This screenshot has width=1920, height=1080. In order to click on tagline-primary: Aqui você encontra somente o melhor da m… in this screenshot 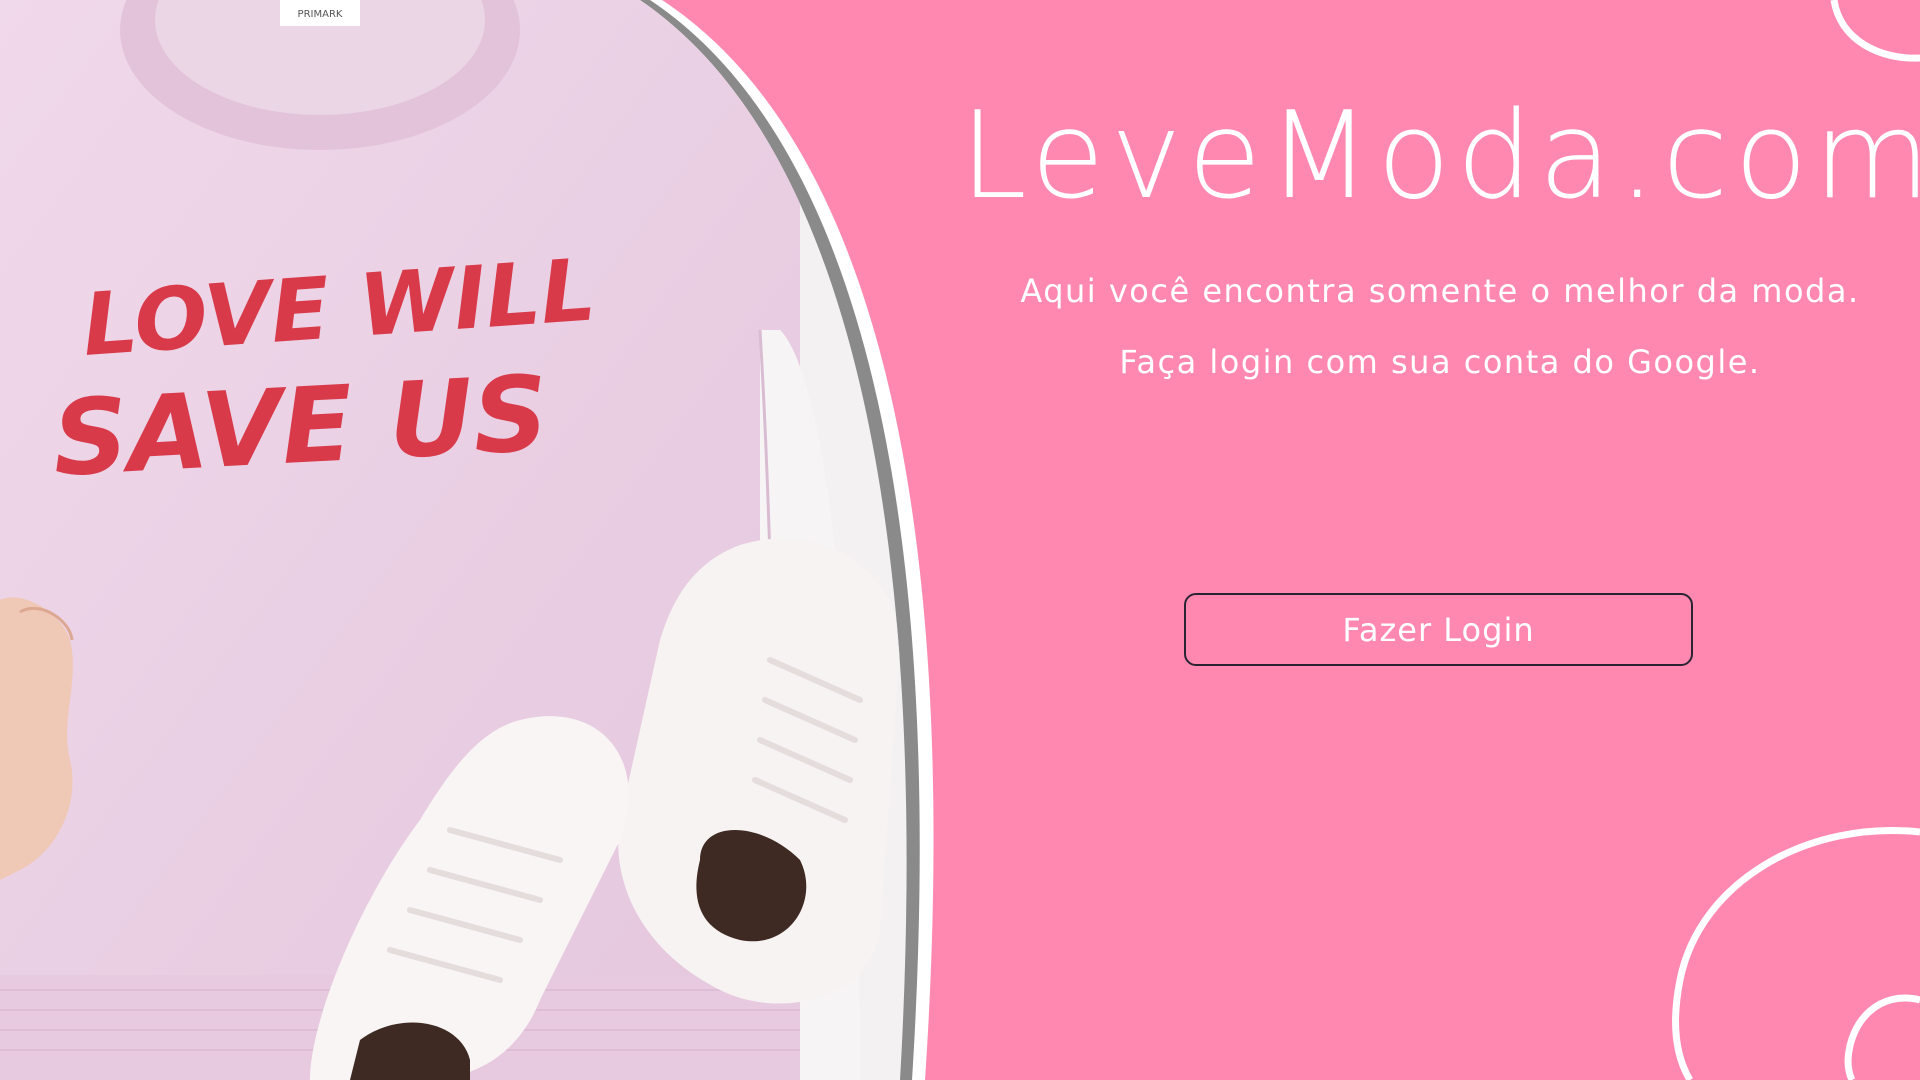, I will do `click(1440, 291)`.